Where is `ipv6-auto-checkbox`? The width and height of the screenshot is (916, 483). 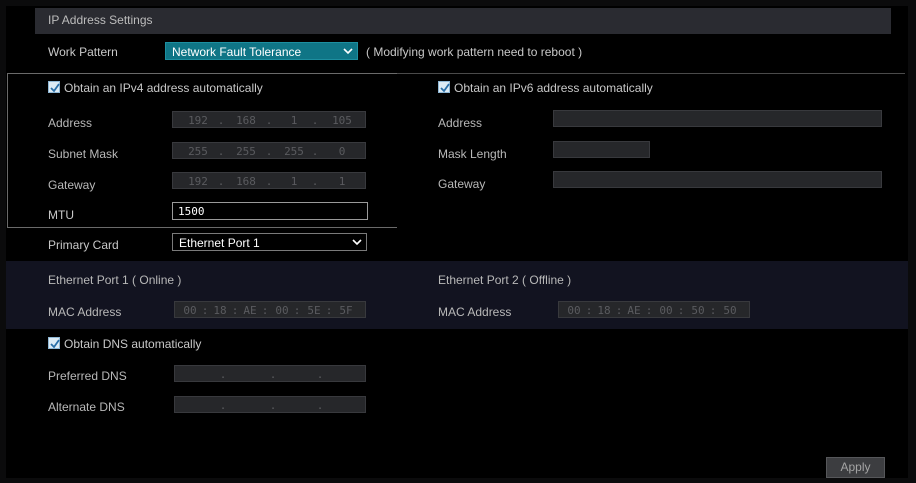 ipv6-auto-checkbox is located at coordinates (444, 87).